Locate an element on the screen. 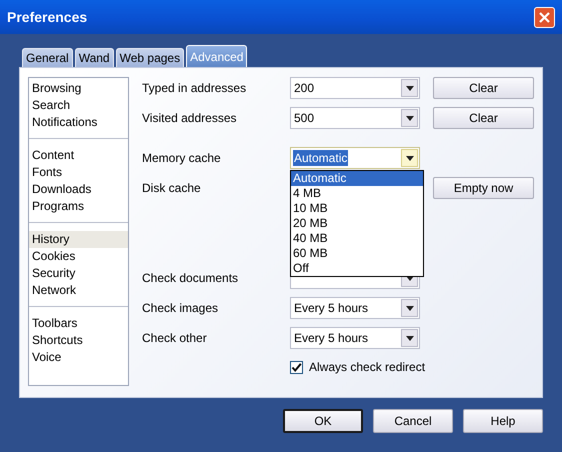 The image size is (562, 452). field-label: Typed in addresses is located at coordinates (195, 88).